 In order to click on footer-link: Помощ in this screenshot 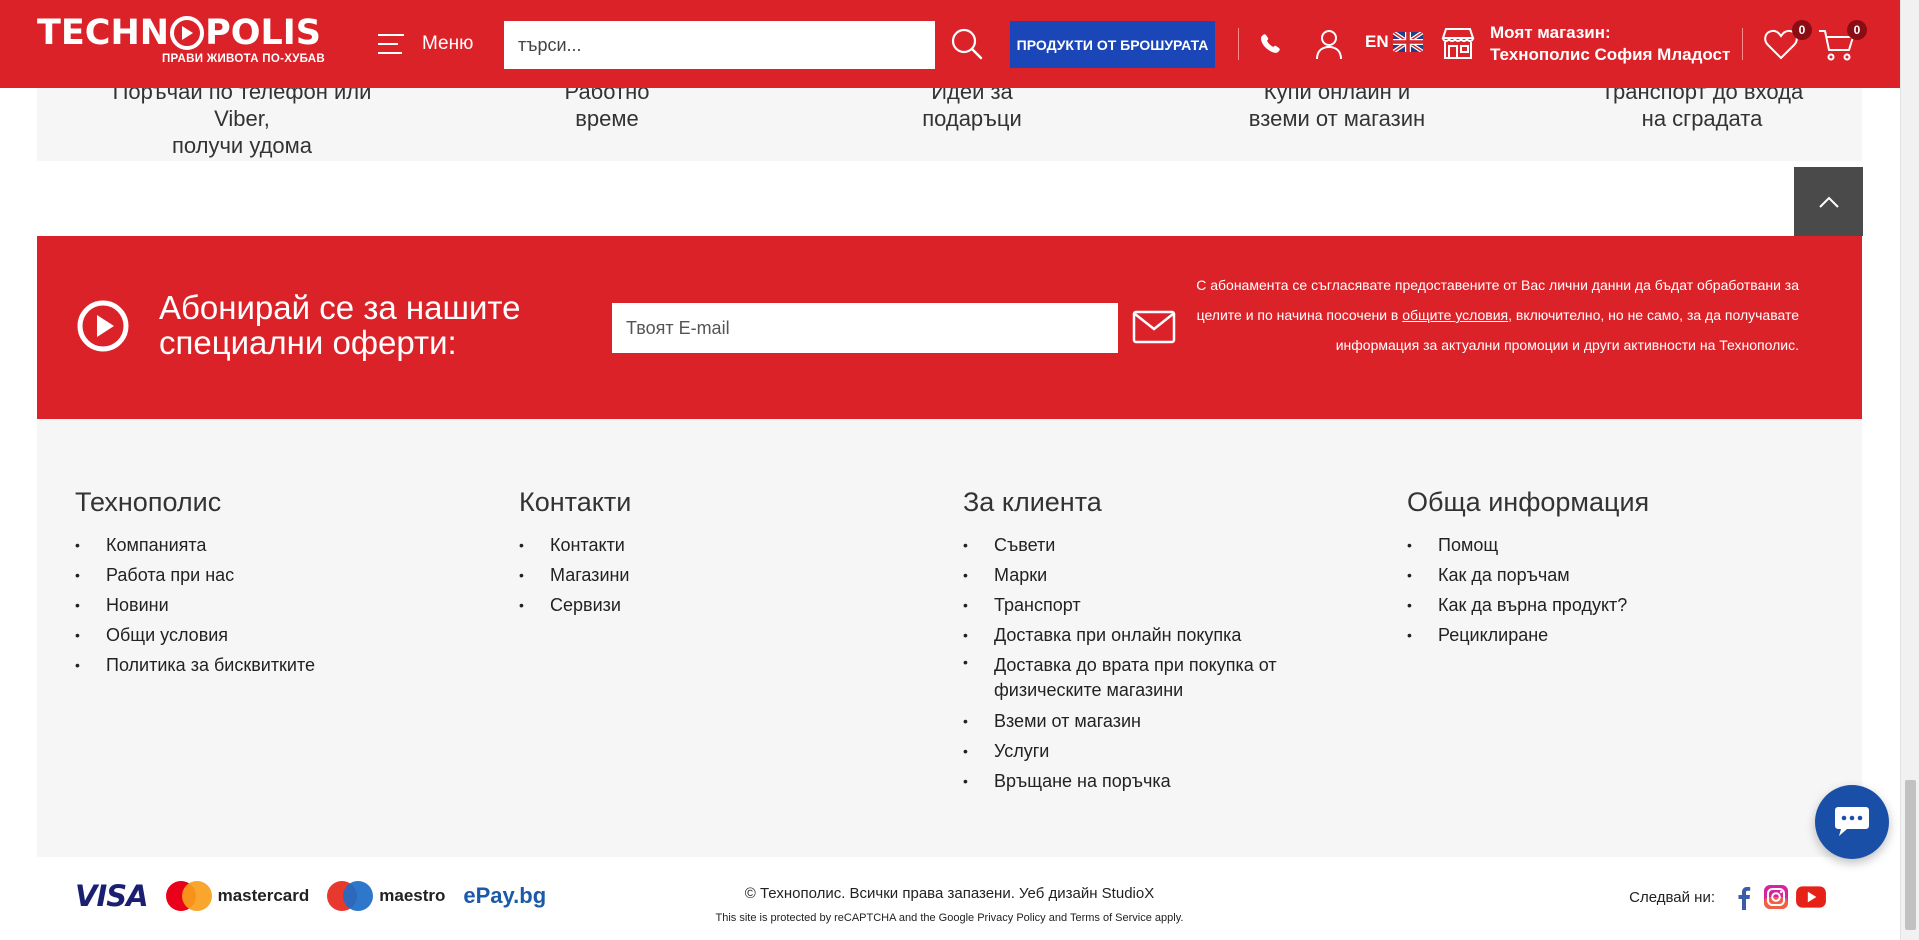, I will do `click(1617, 545)`.